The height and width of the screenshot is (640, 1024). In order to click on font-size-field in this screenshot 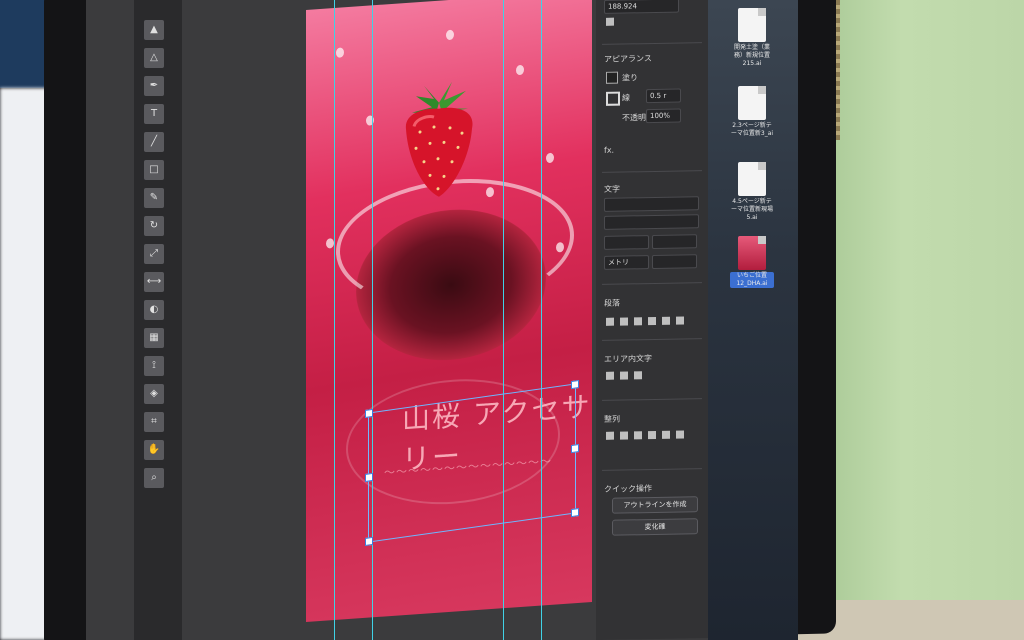, I will do `click(626, 242)`.